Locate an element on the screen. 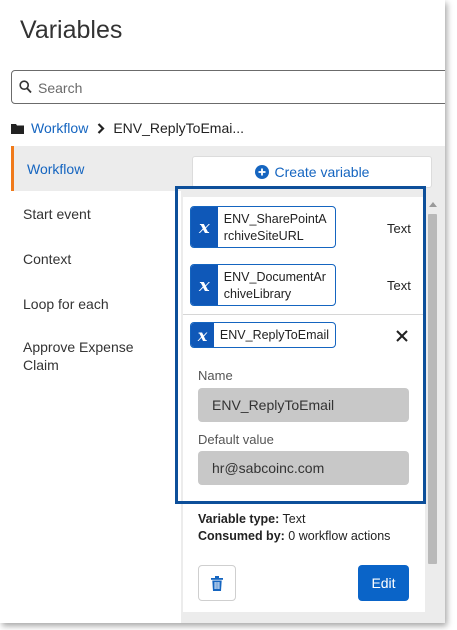  scroll-up-arrow-icon is located at coordinates (433, 204).